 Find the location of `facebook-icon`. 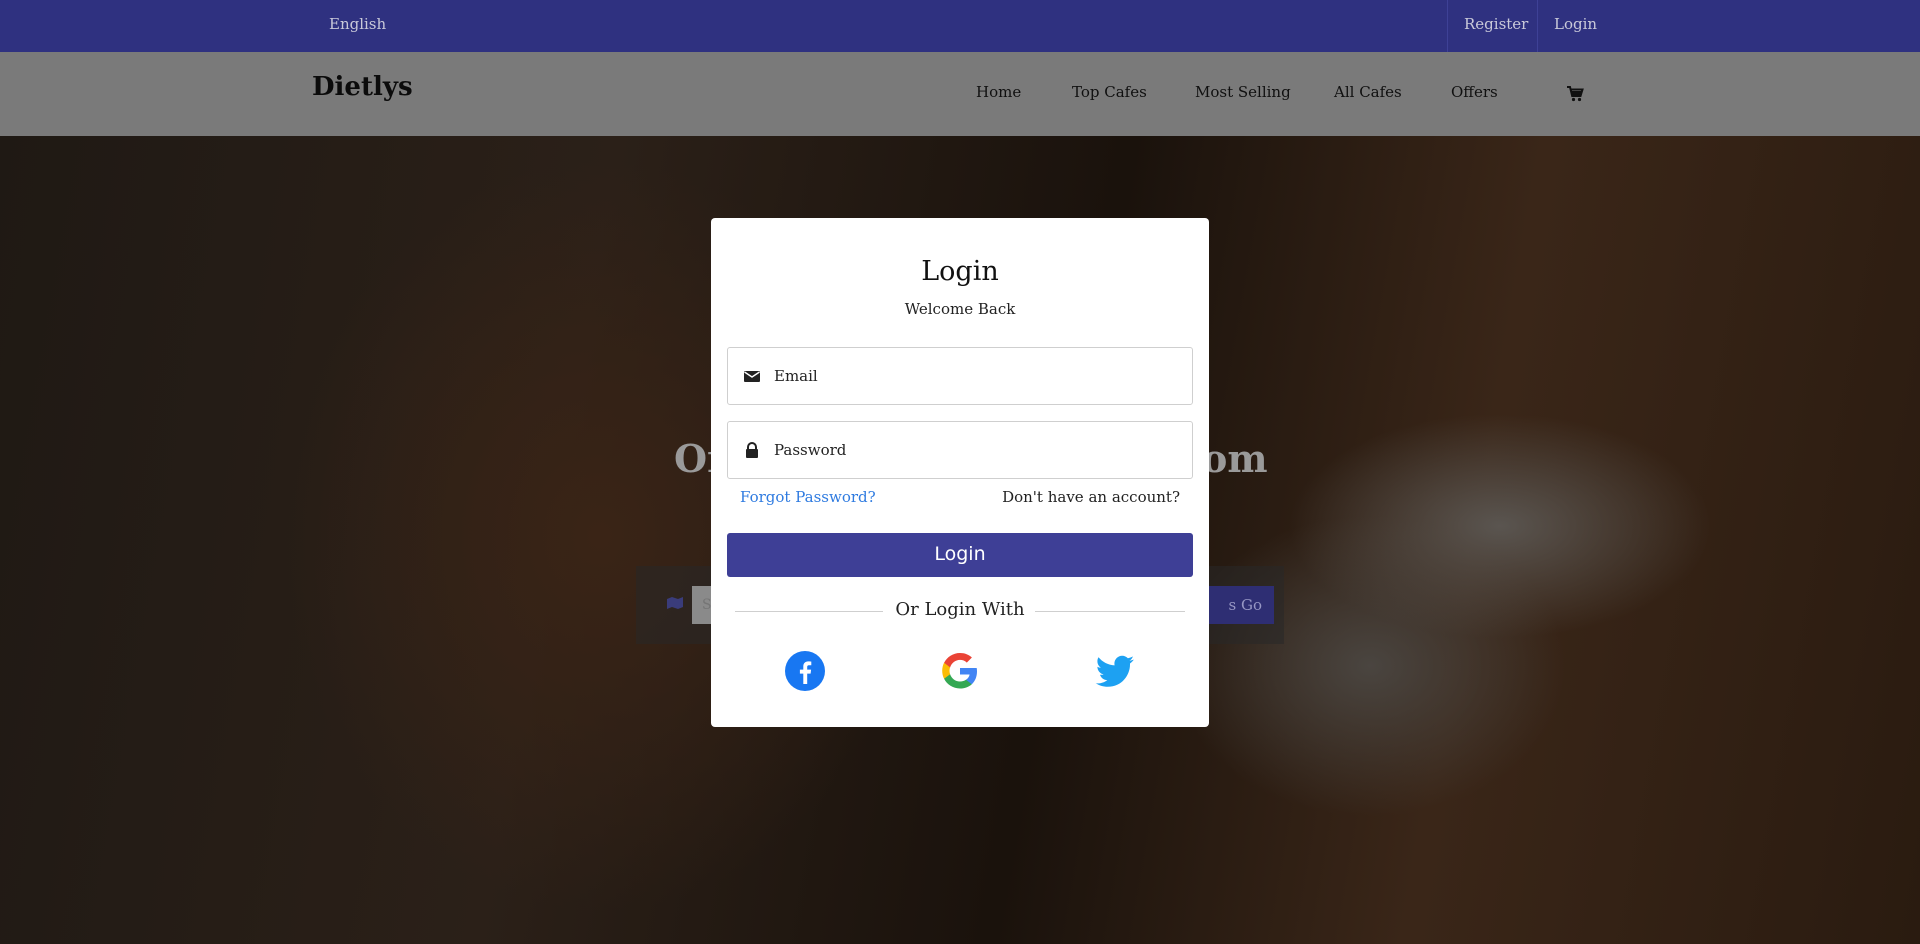

facebook-icon is located at coordinates (805, 671).